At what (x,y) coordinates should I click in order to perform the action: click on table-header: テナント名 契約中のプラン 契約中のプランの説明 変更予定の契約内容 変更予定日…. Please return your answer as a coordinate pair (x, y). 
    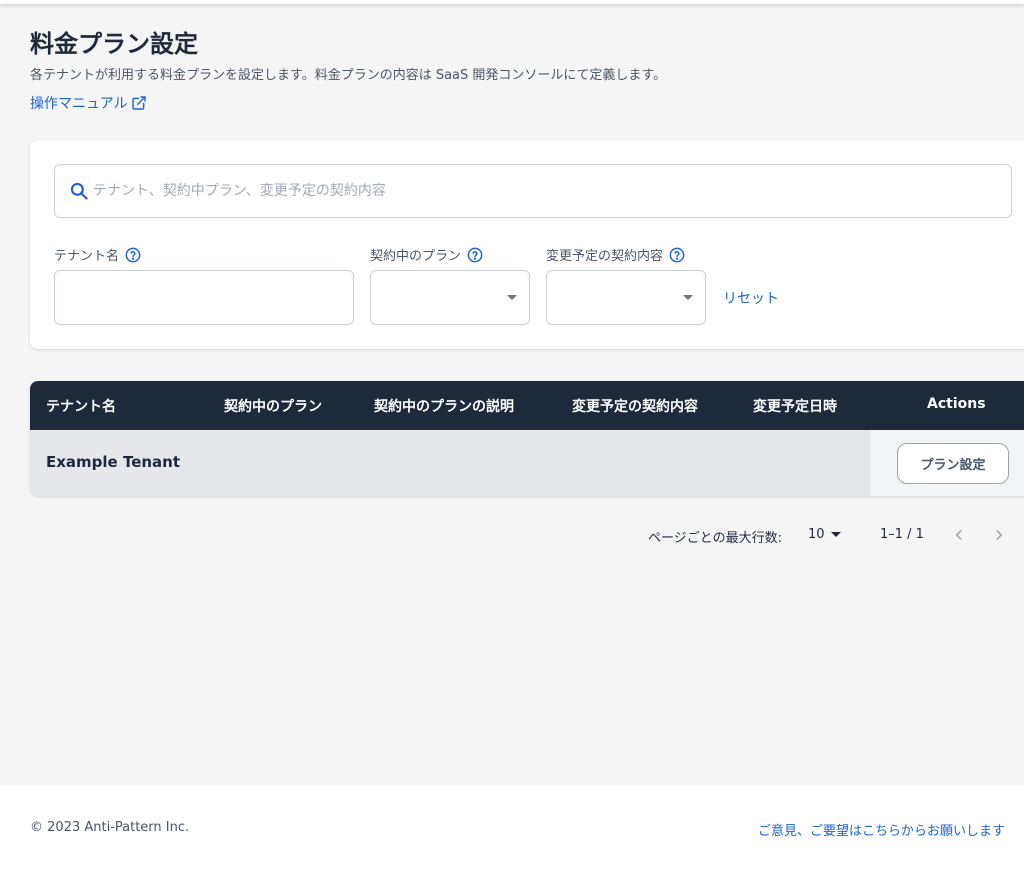
    Looking at the image, I should click on (527, 405).